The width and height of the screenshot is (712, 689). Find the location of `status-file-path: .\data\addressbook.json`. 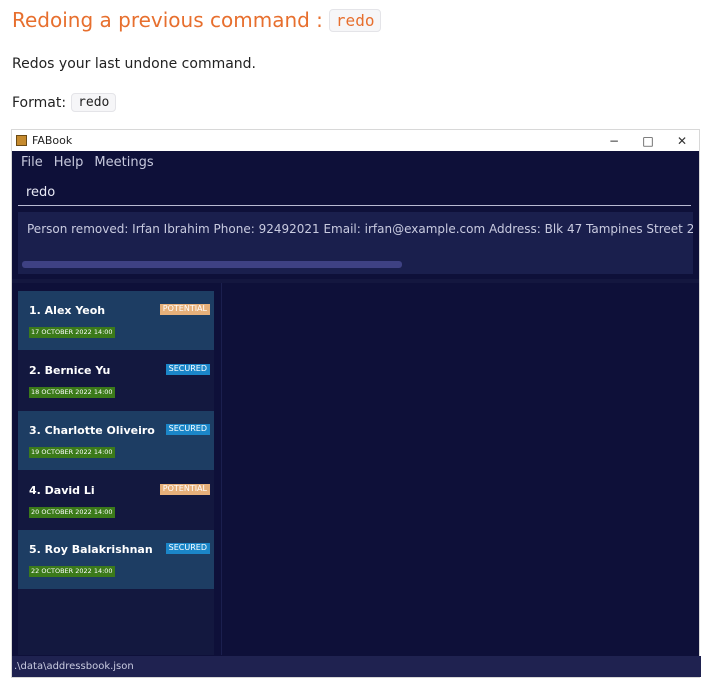

status-file-path: .\data\addressbook.json is located at coordinates (74, 666).